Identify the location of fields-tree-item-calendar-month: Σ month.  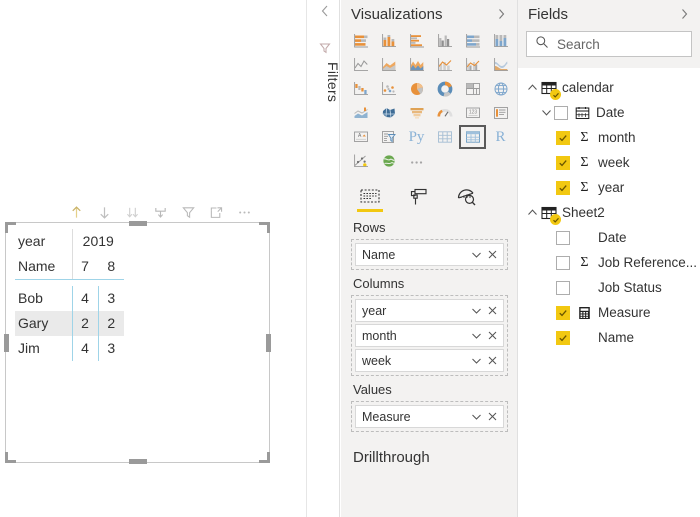
(609, 137).